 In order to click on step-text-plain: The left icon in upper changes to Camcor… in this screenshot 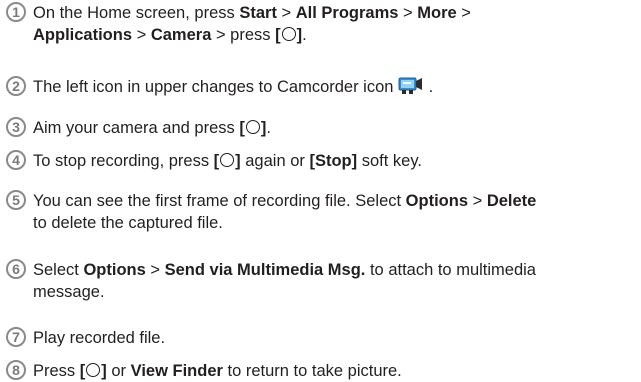, I will do `click(216, 87)`.